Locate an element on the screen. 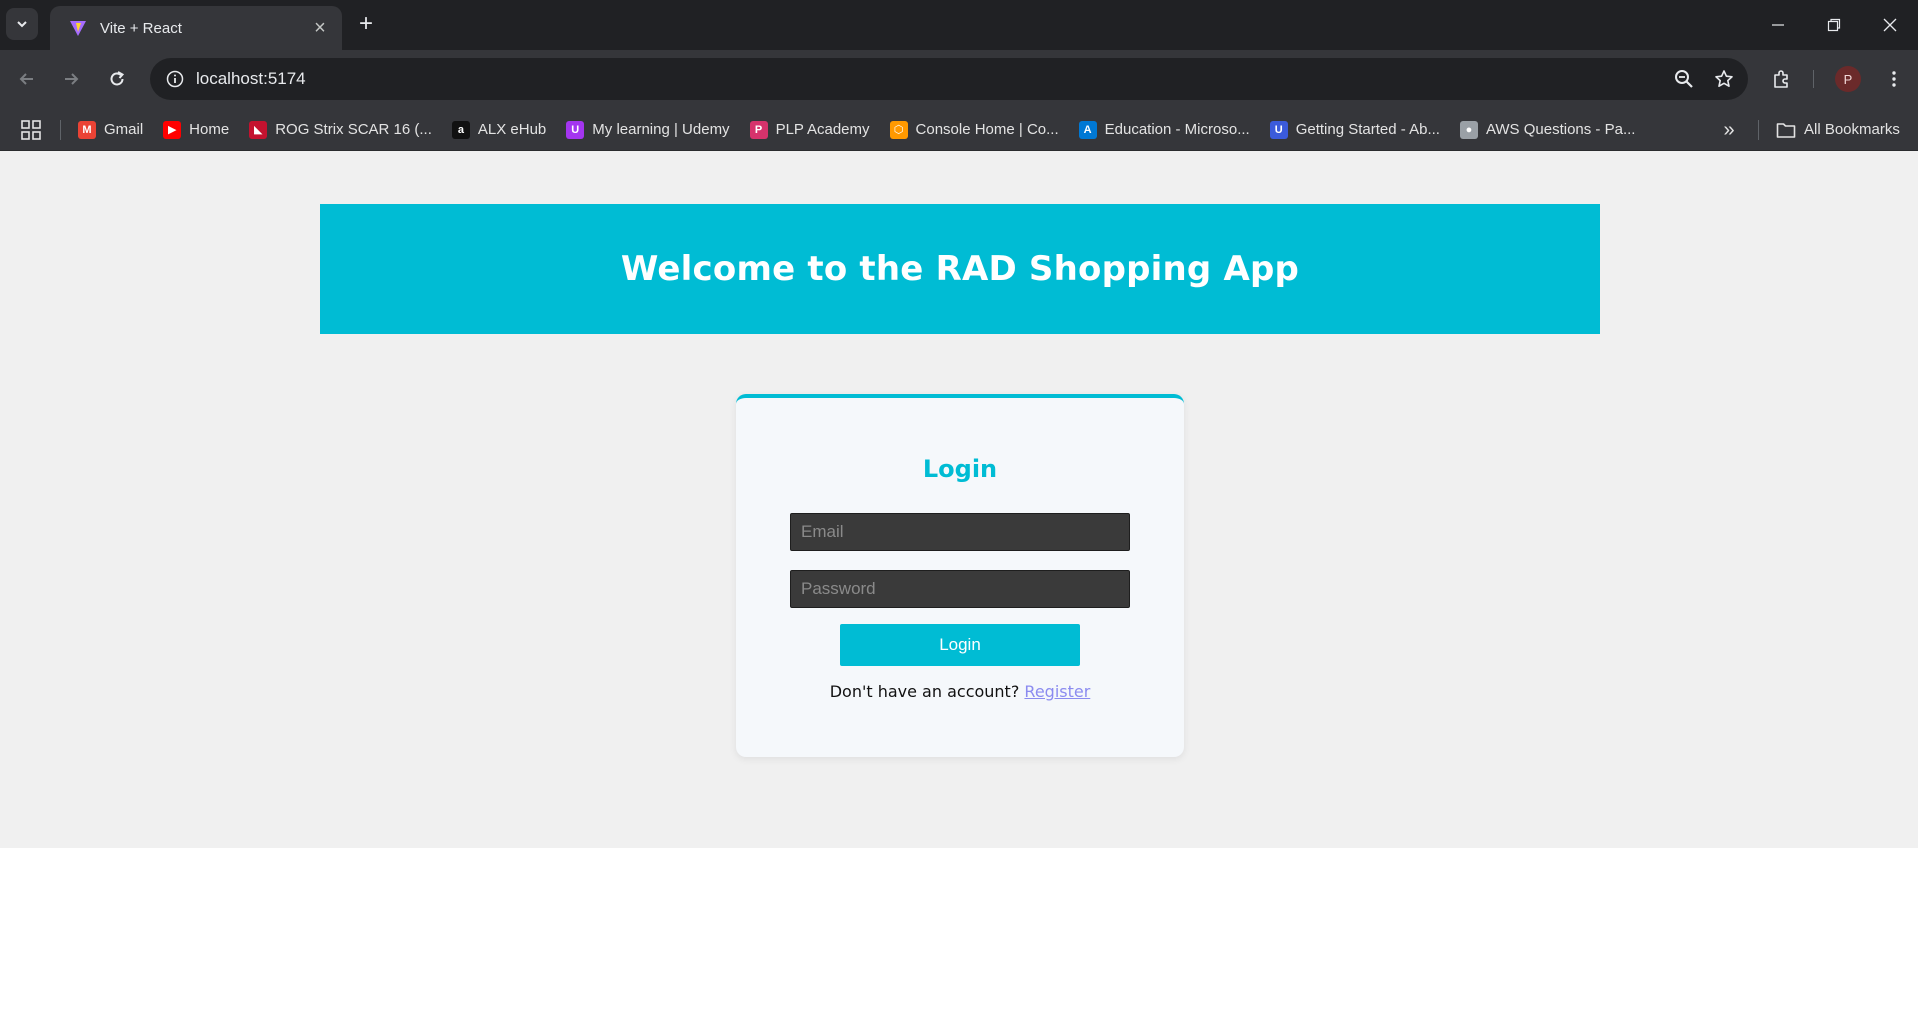  bookmark-item: ▶ Home is located at coordinates (196, 129).